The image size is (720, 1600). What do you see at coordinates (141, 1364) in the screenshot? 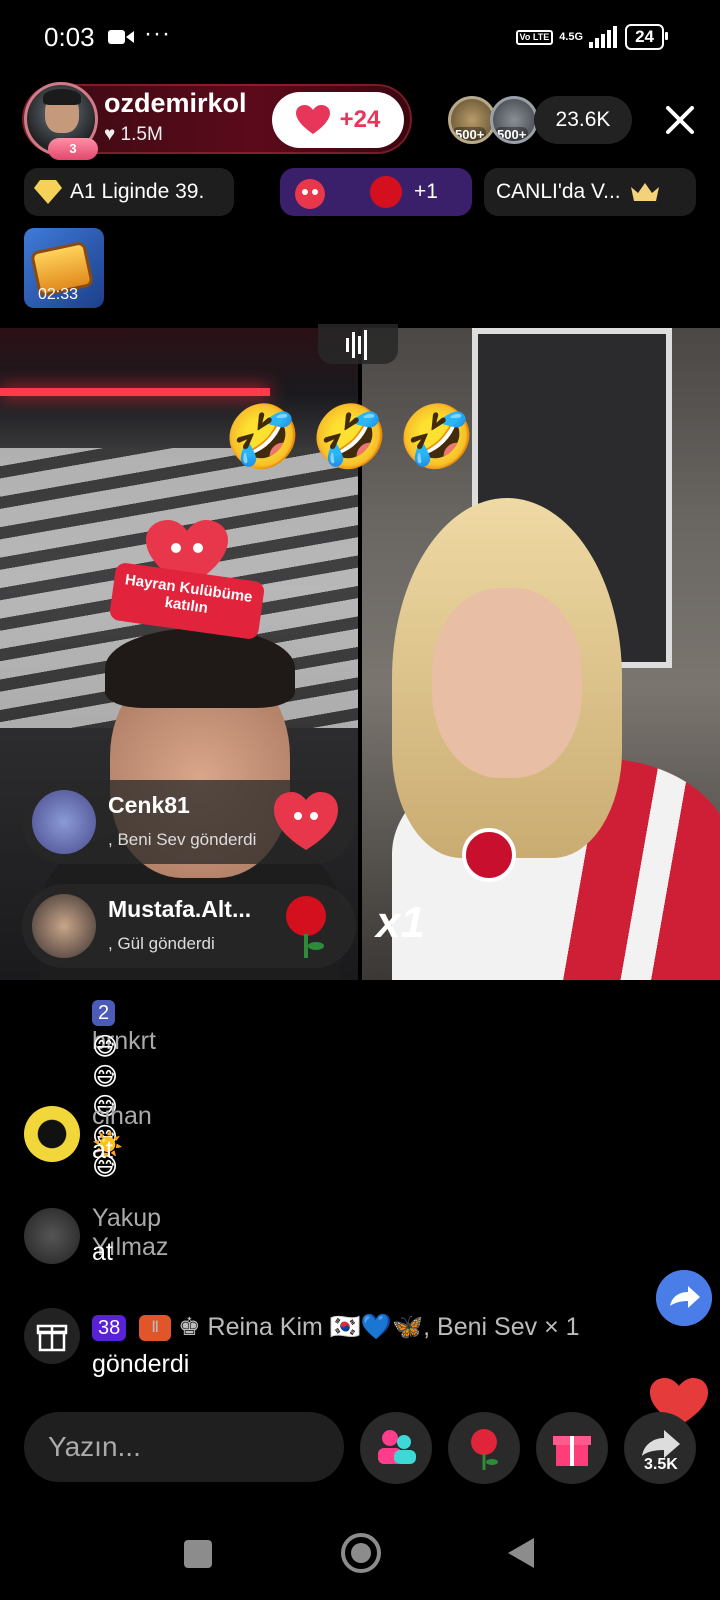
I see `gift-chat-line2: gönderdi` at bounding box center [141, 1364].